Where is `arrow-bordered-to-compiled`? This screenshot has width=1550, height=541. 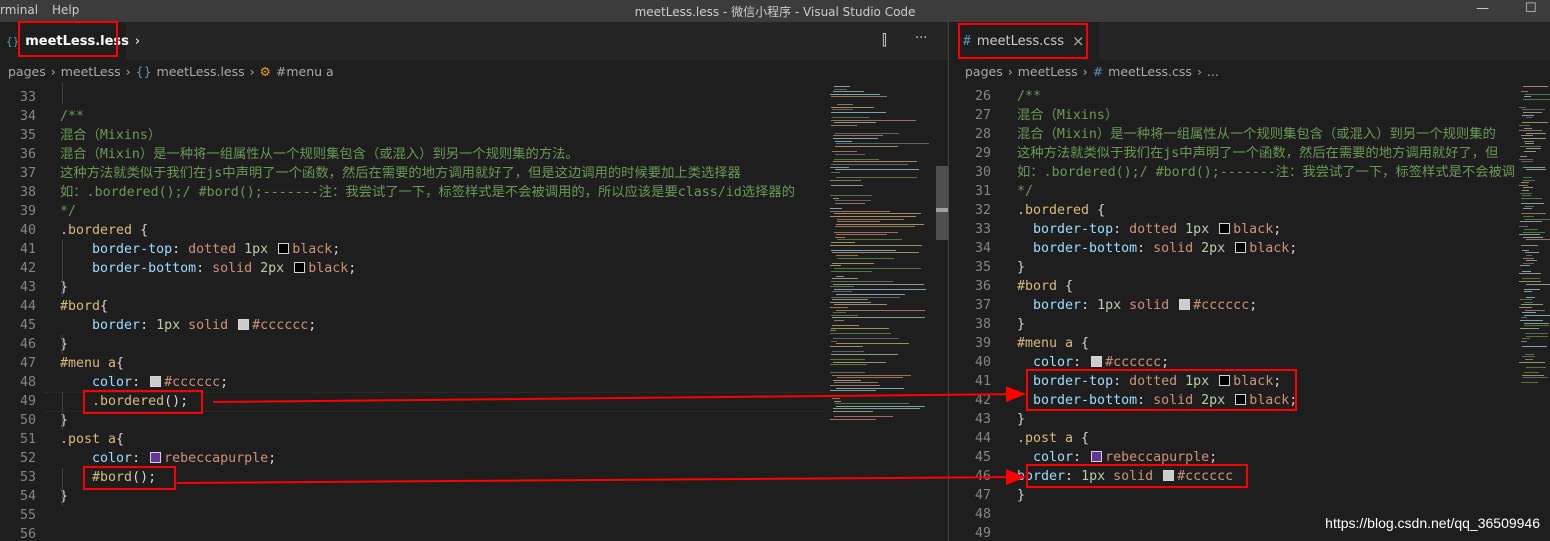
arrow-bordered-to-compiled is located at coordinates (619, 394).